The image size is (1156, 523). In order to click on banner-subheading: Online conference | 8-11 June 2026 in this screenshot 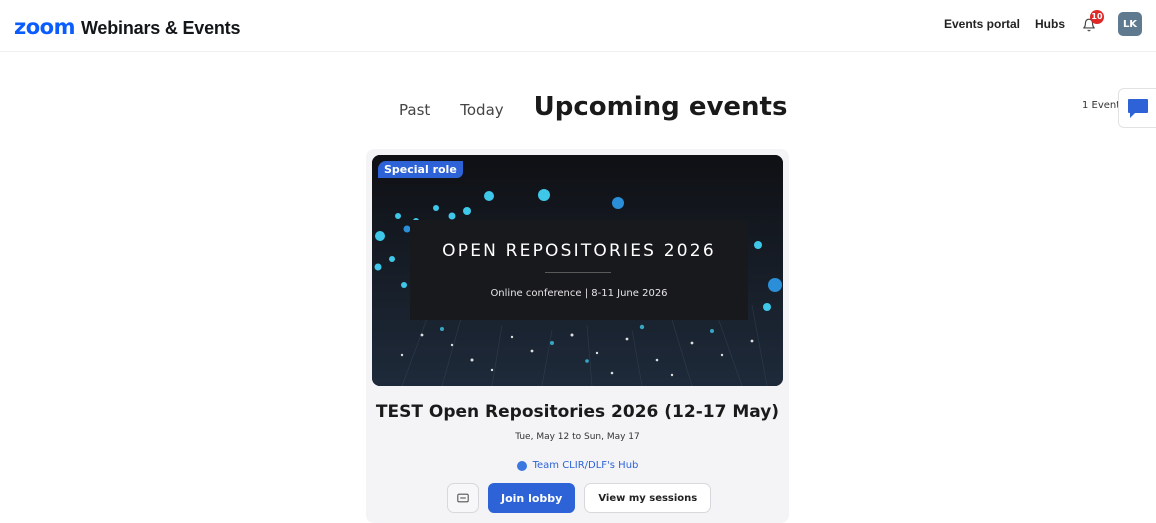, I will do `click(579, 293)`.